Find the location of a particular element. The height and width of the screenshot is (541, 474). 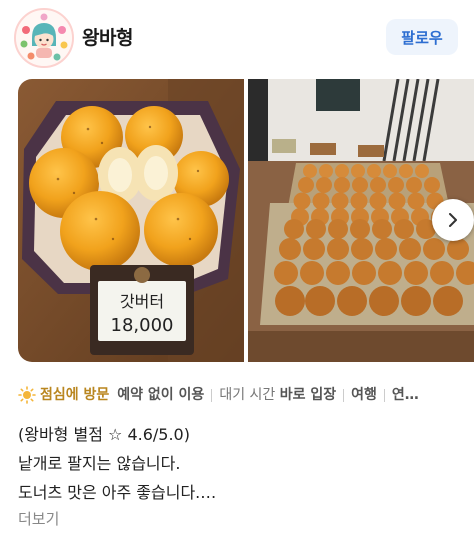

chevron-right-icon is located at coordinates (453, 220).